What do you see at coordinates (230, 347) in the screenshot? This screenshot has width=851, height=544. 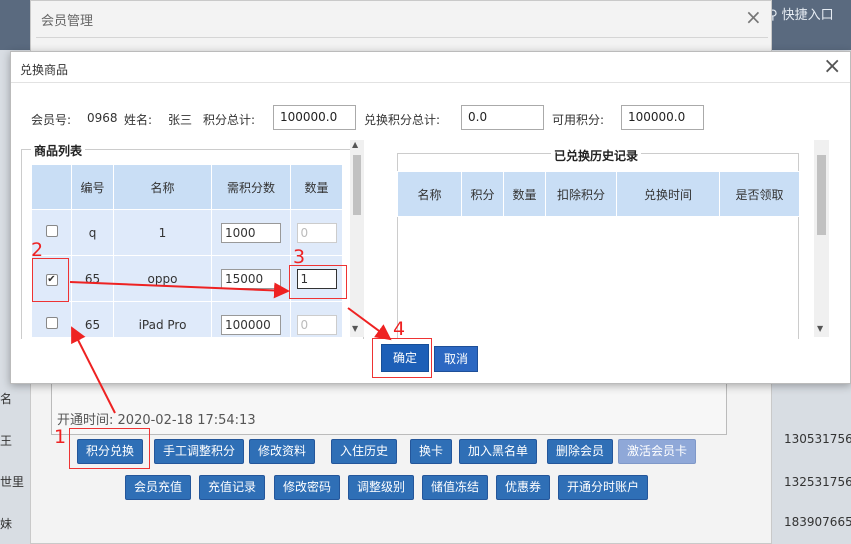 I see `annotation-arrows` at bounding box center [230, 347].